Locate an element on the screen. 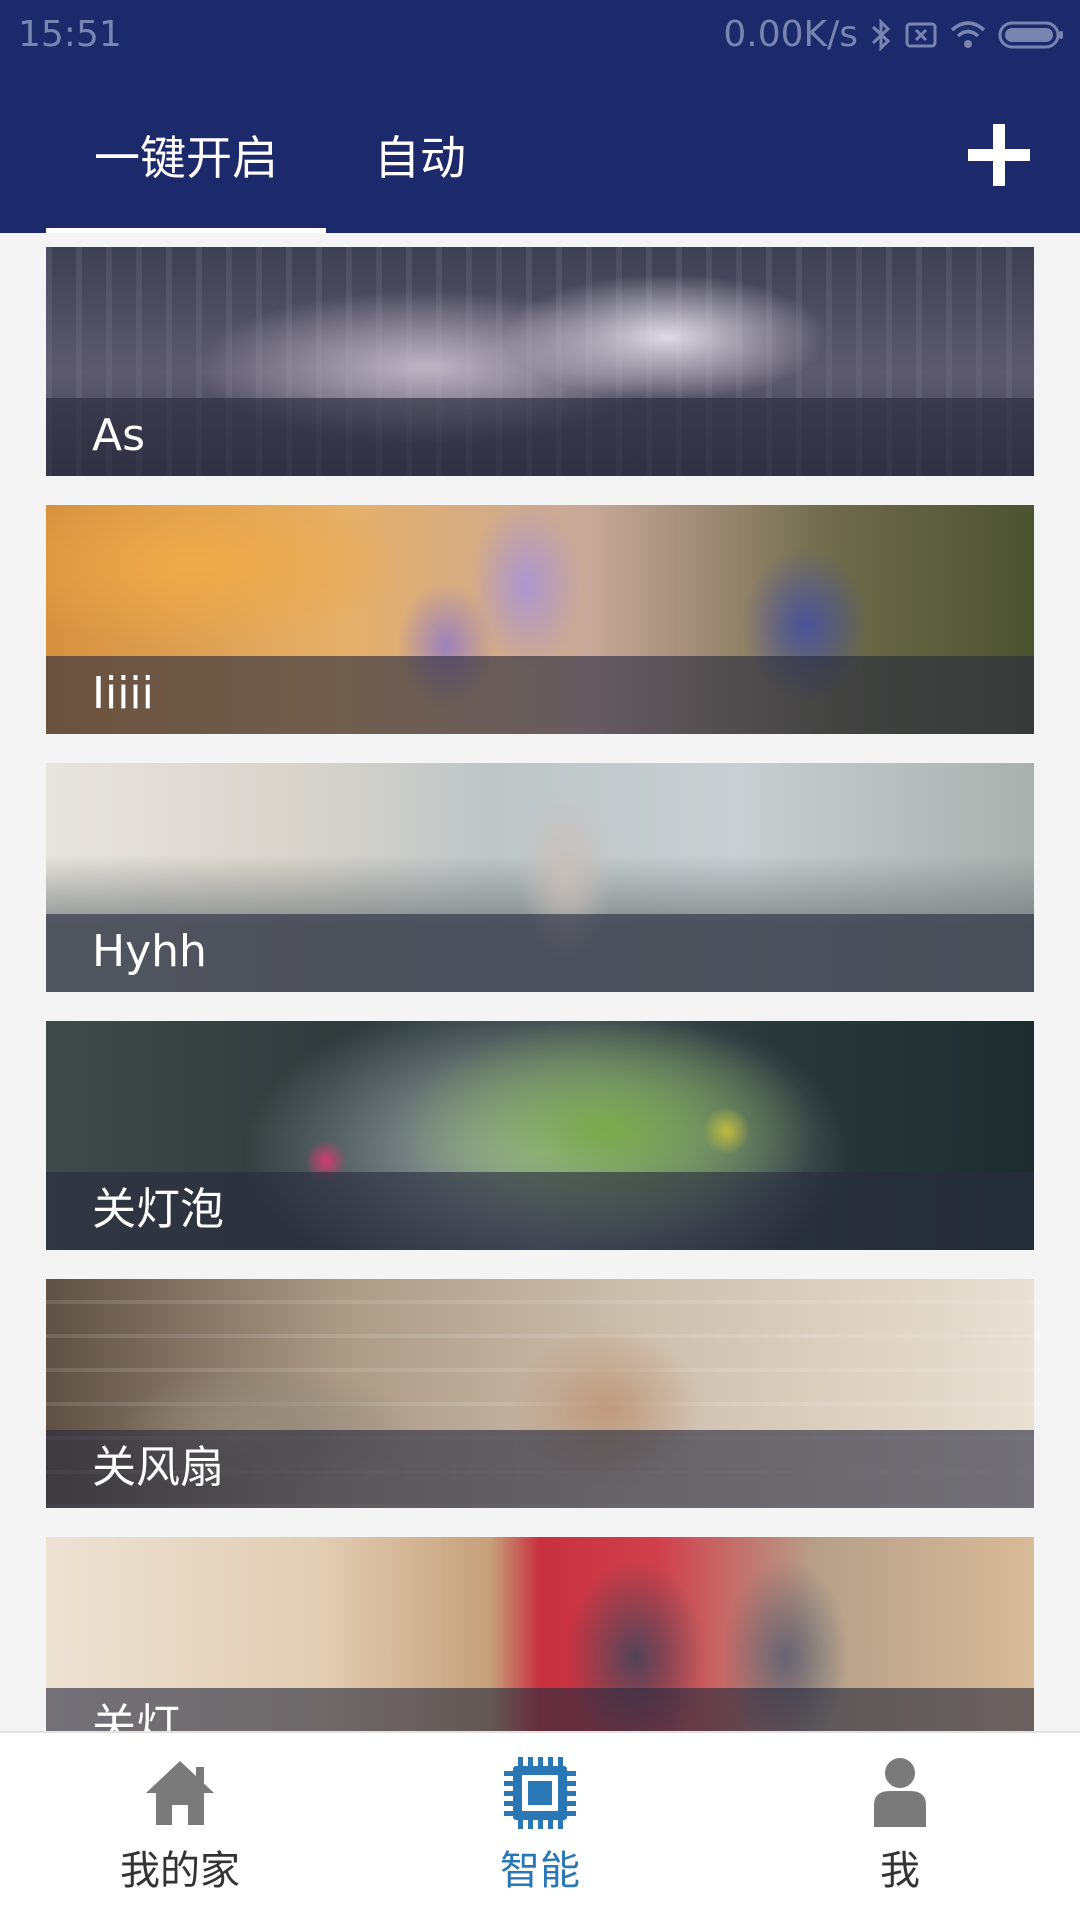 The image size is (1080, 1920). nav-label: 我的家 is located at coordinates (180, 1871).